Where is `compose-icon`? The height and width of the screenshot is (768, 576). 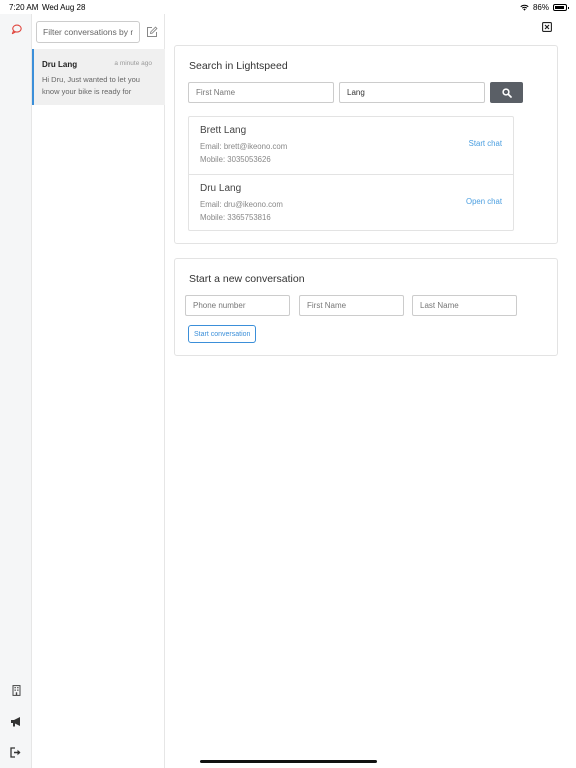
compose-icon is located at coordinates (152, 31).